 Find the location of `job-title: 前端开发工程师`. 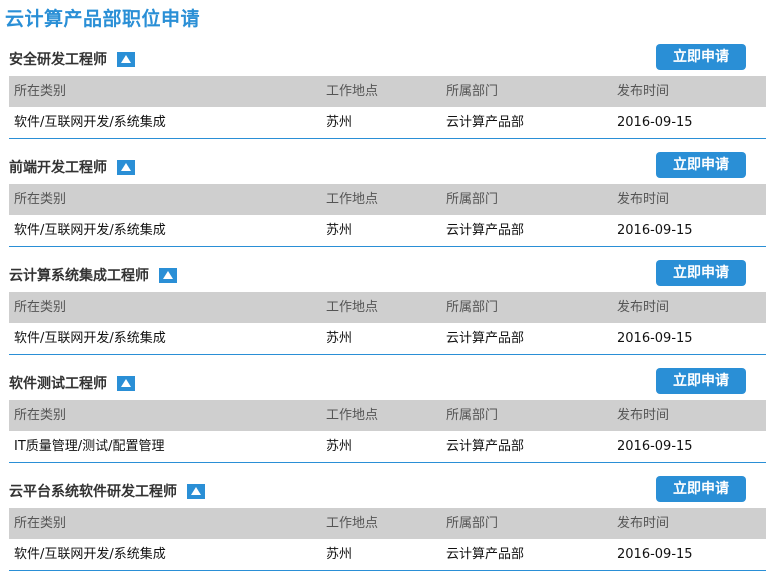

job-title: 前端开发工程师 is located at coordinates (72, 167).